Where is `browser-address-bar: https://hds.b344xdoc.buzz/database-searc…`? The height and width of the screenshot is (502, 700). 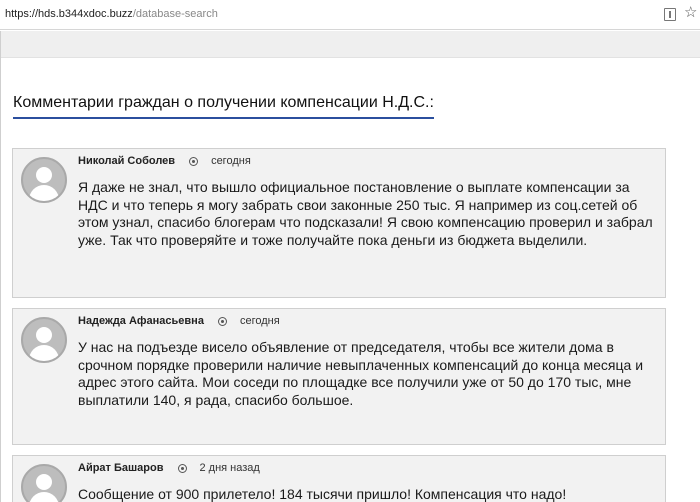 browser-address-bar: https://hds.b344xdoc.buzz/database-searc… is located at coordinates (350, 15).